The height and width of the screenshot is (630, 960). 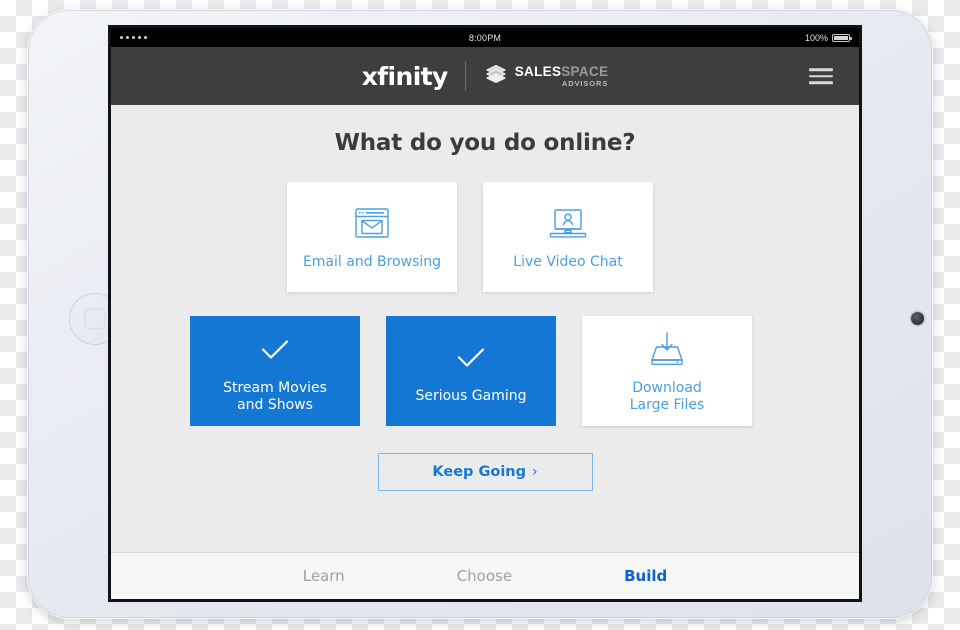 I want to click on browser-envelope-icon, so click(x=372, y=224).